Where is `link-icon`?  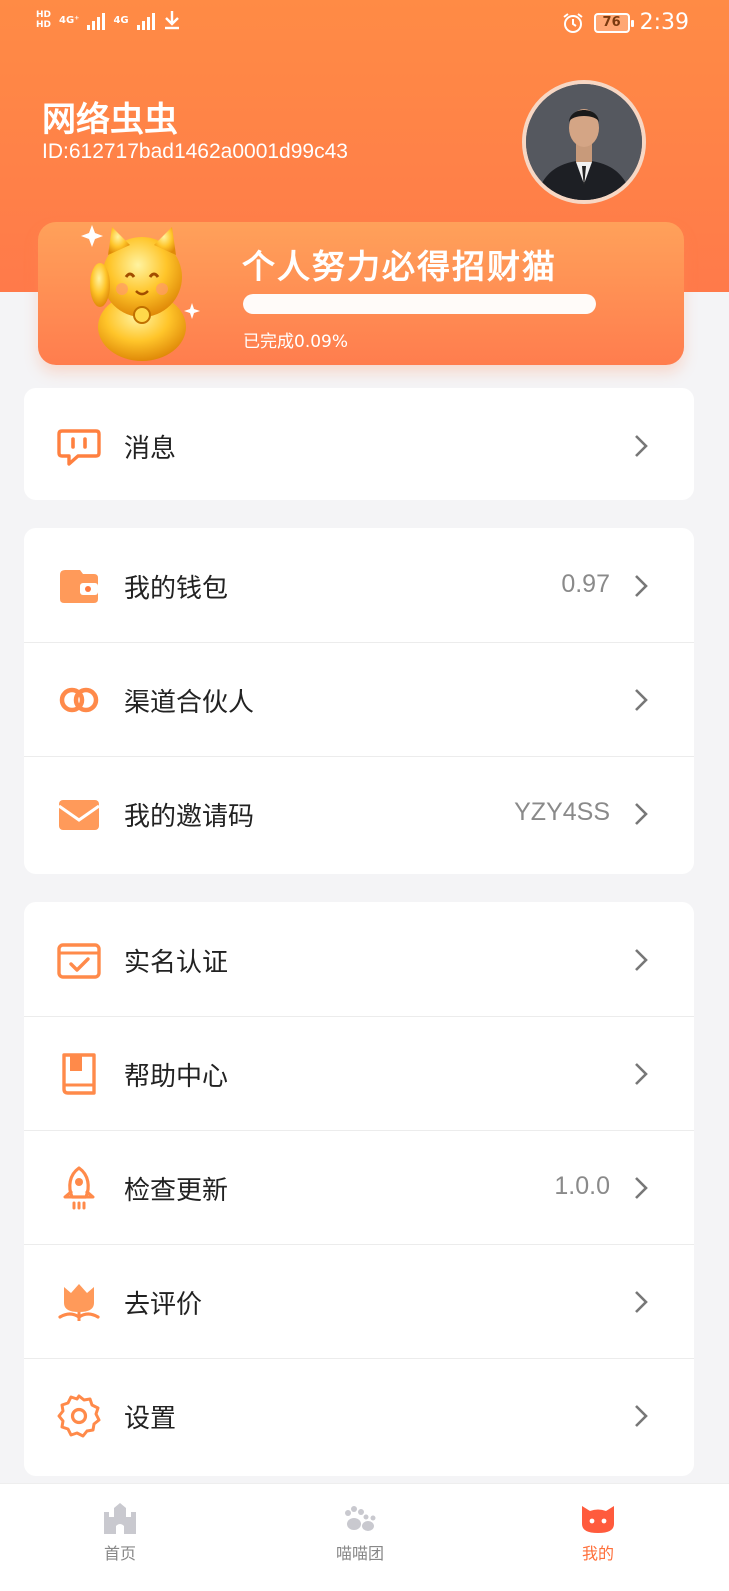 link-icon is located at coordinates (79, 700).